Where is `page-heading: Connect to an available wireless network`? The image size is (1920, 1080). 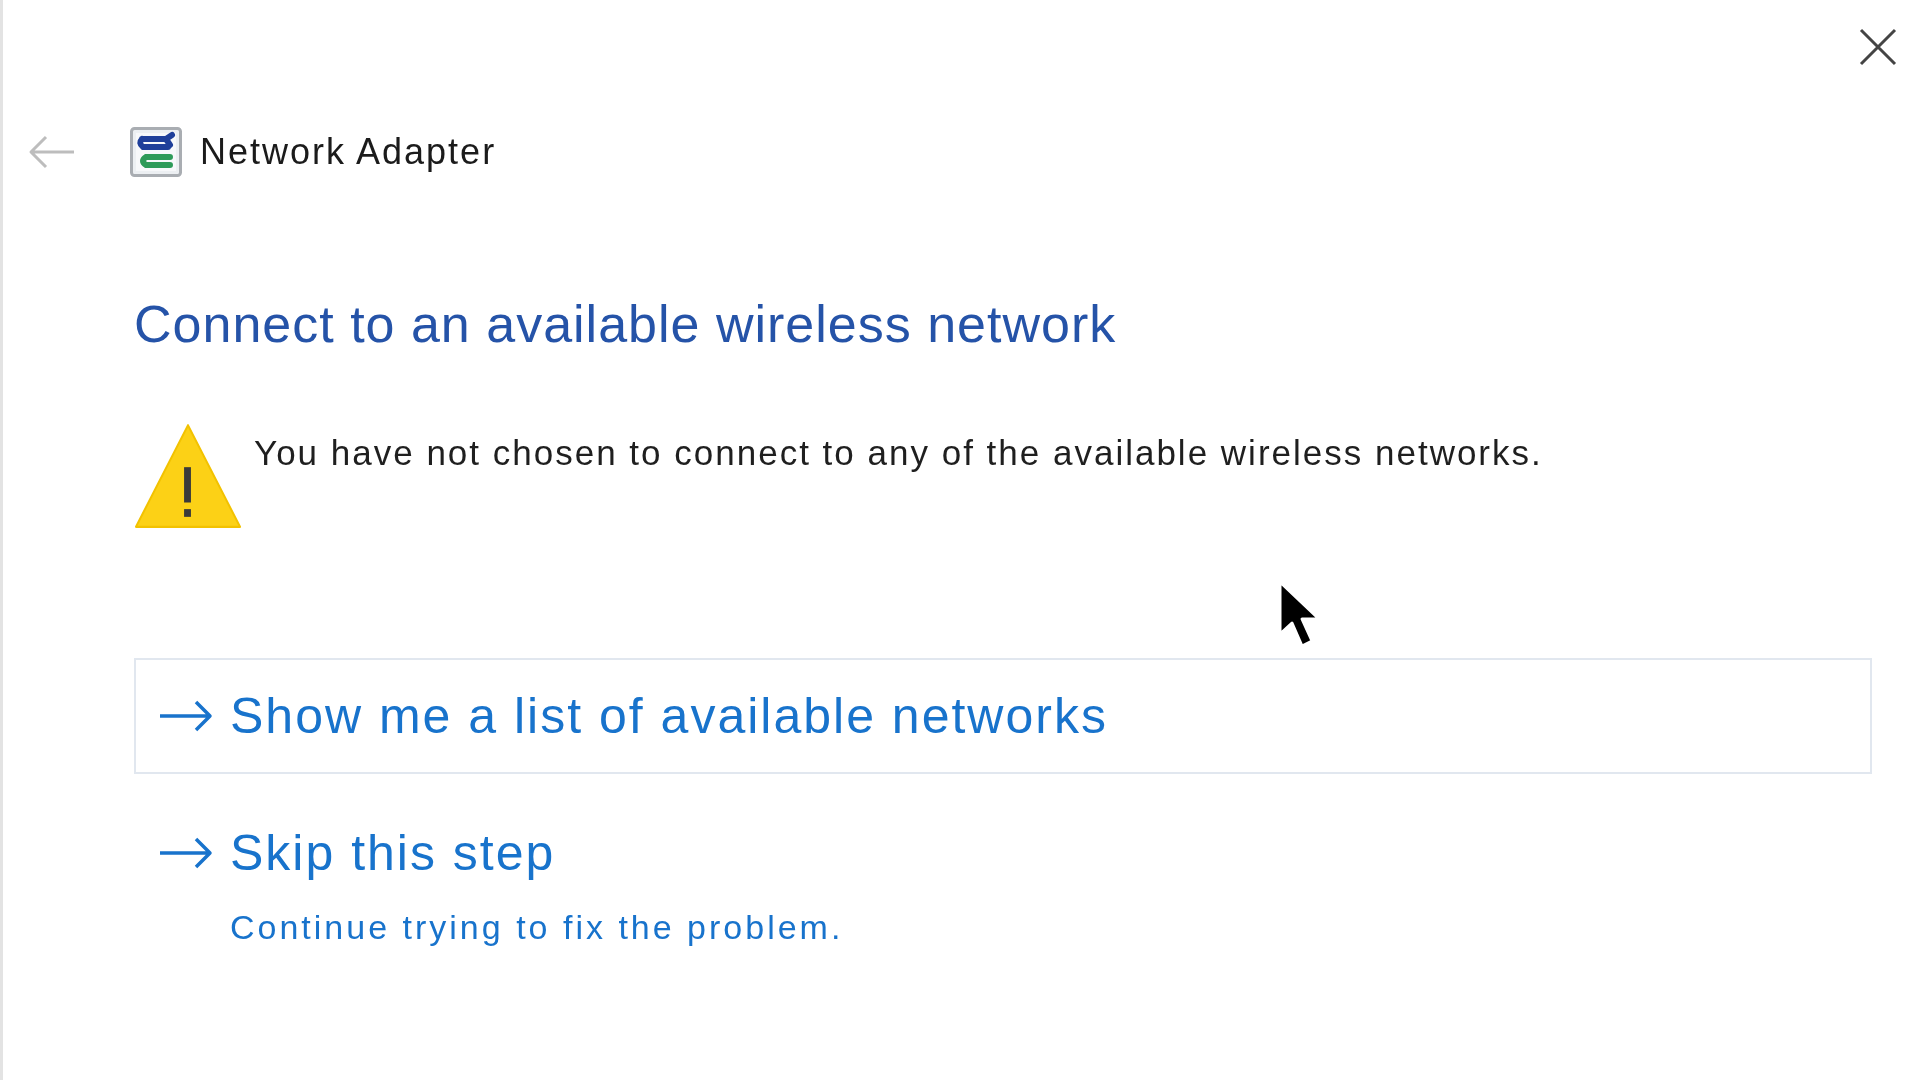 page-heading: Connect to an available wireless network is located at coordinates (625, 324).